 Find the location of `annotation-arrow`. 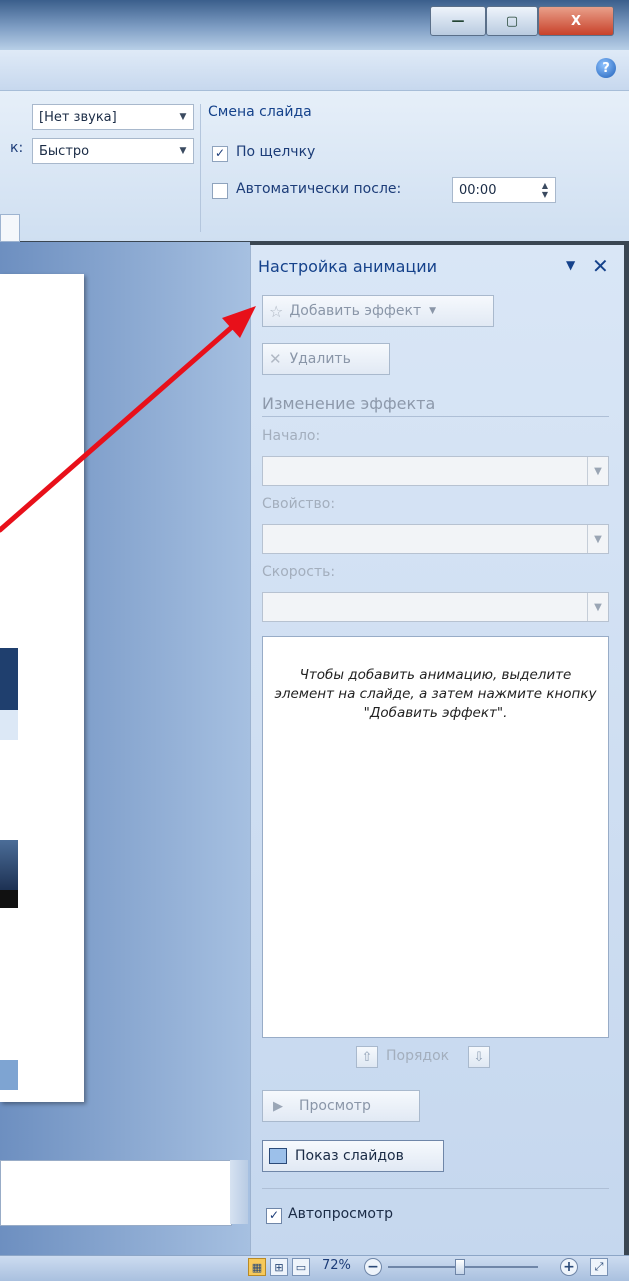

annotation-arrow is located at coordinates (128, 419).